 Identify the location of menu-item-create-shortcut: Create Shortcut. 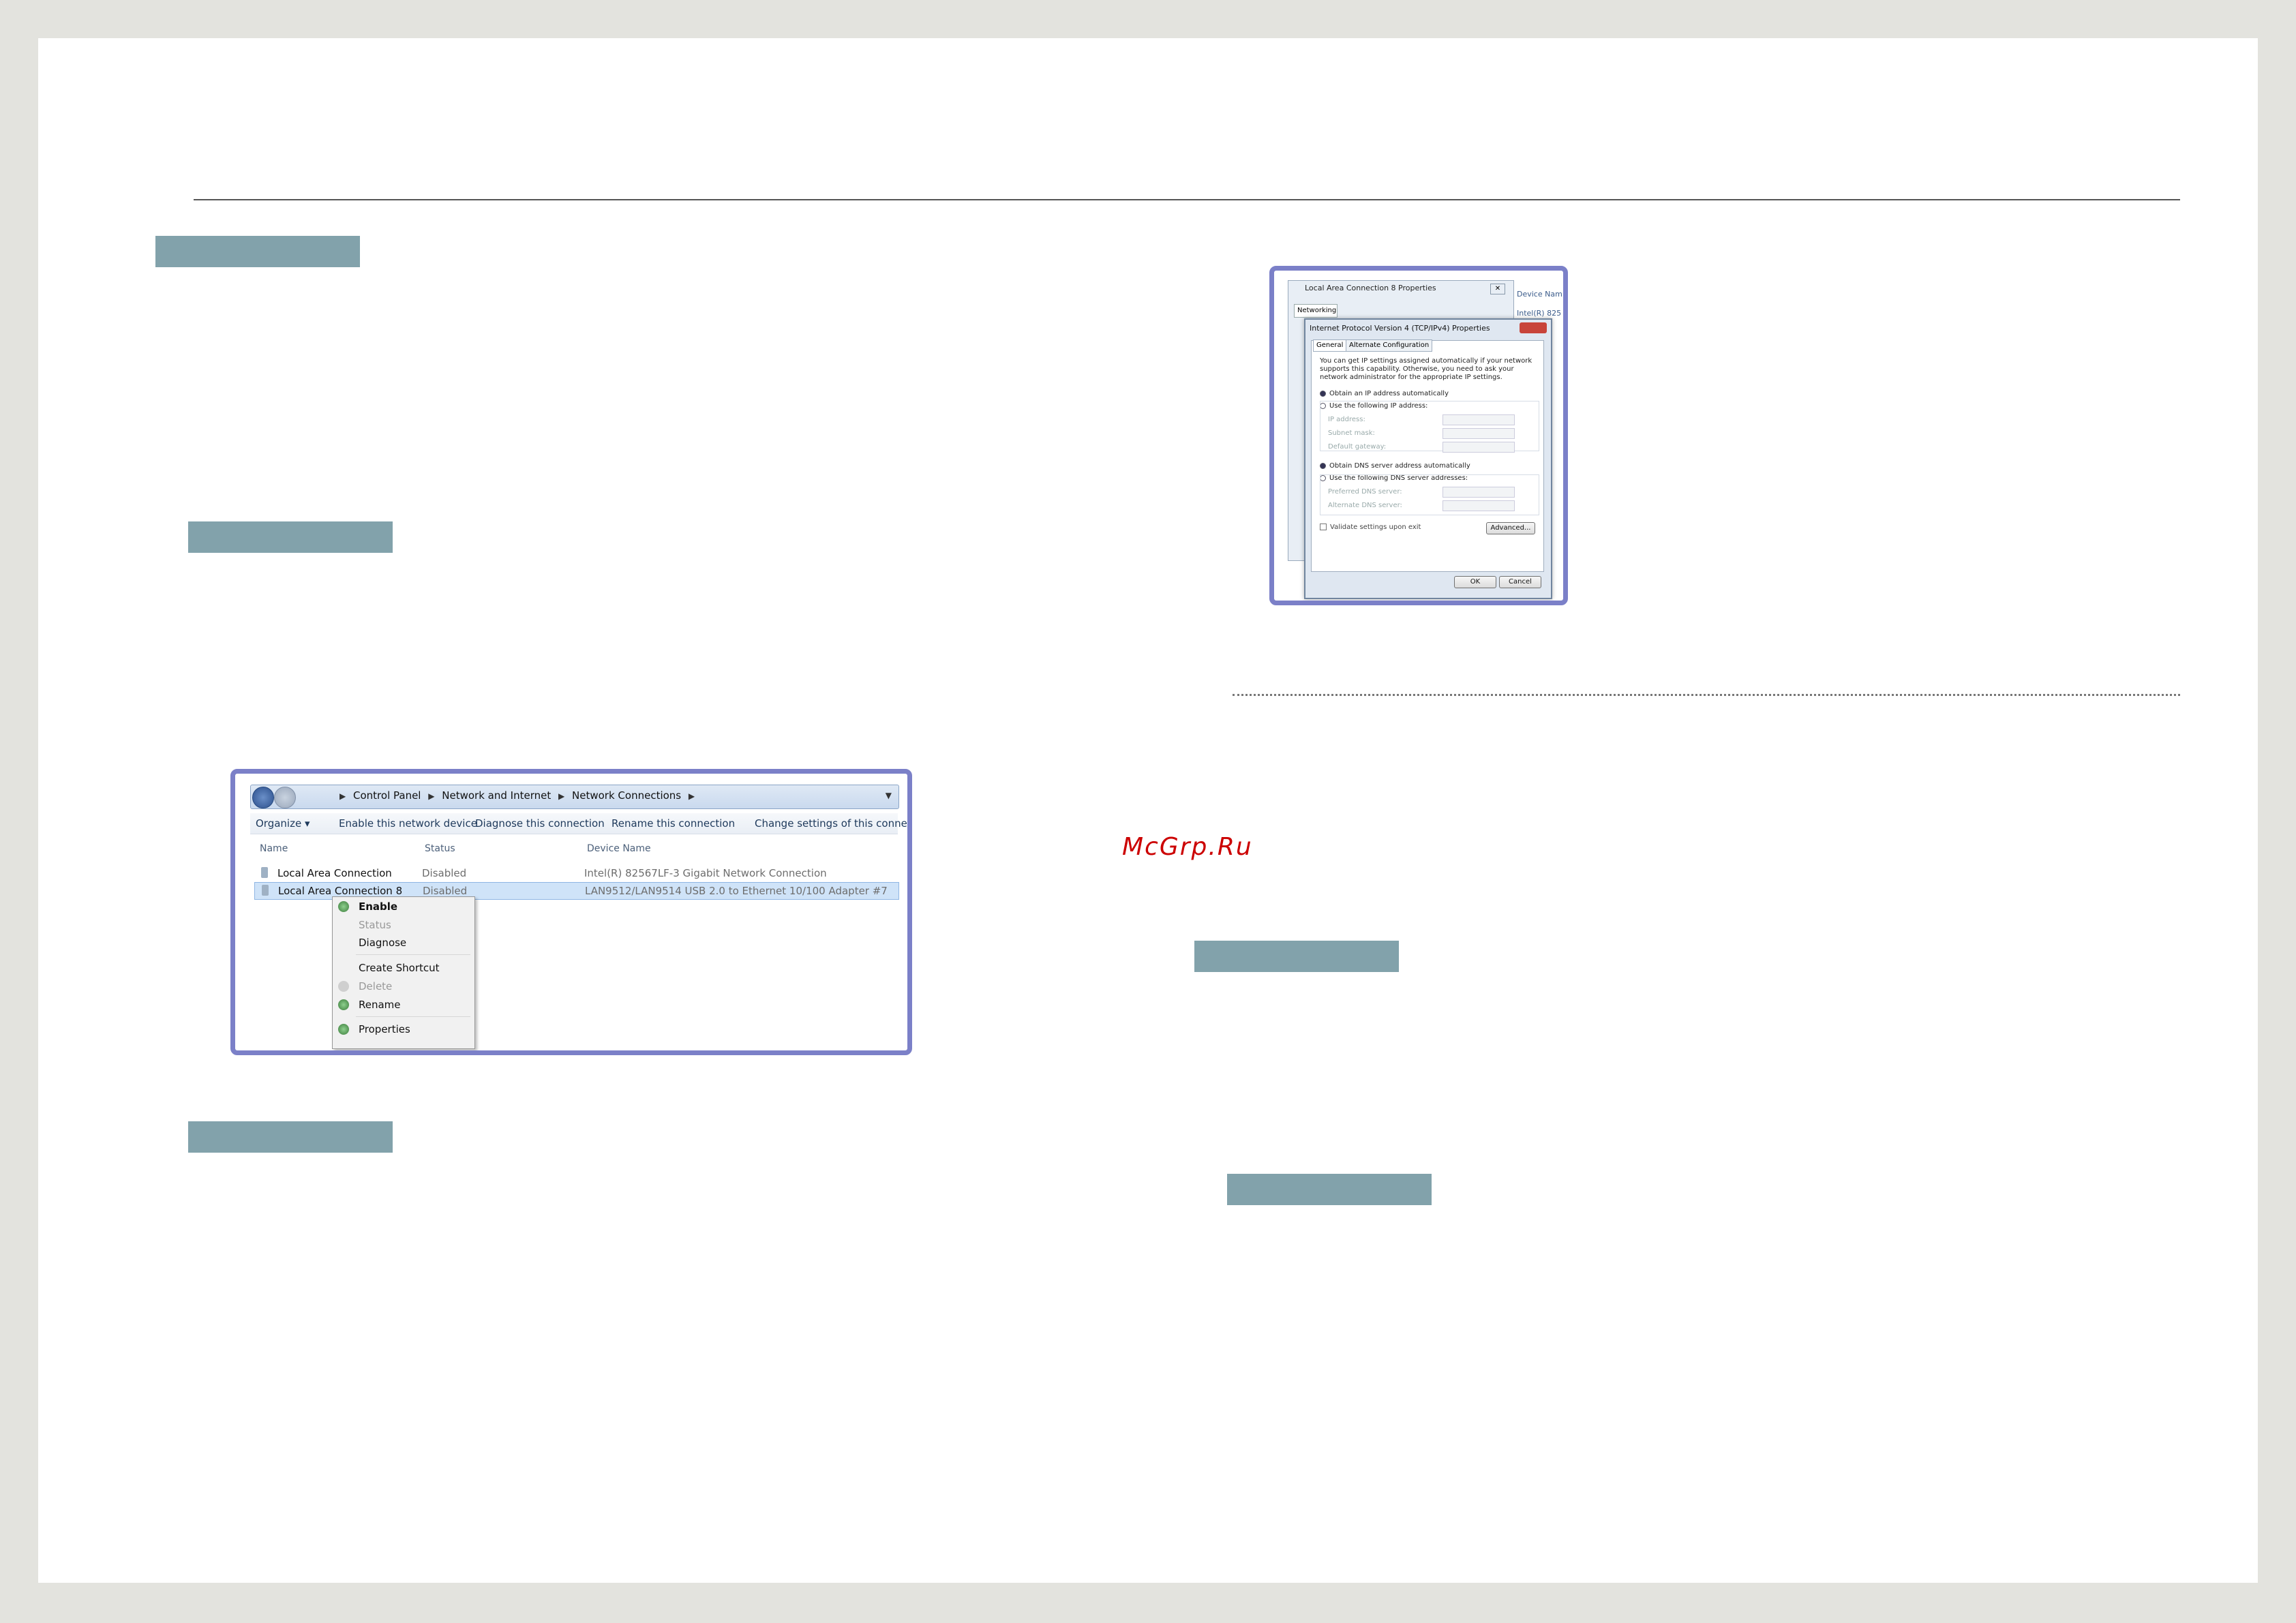
(399, 968).